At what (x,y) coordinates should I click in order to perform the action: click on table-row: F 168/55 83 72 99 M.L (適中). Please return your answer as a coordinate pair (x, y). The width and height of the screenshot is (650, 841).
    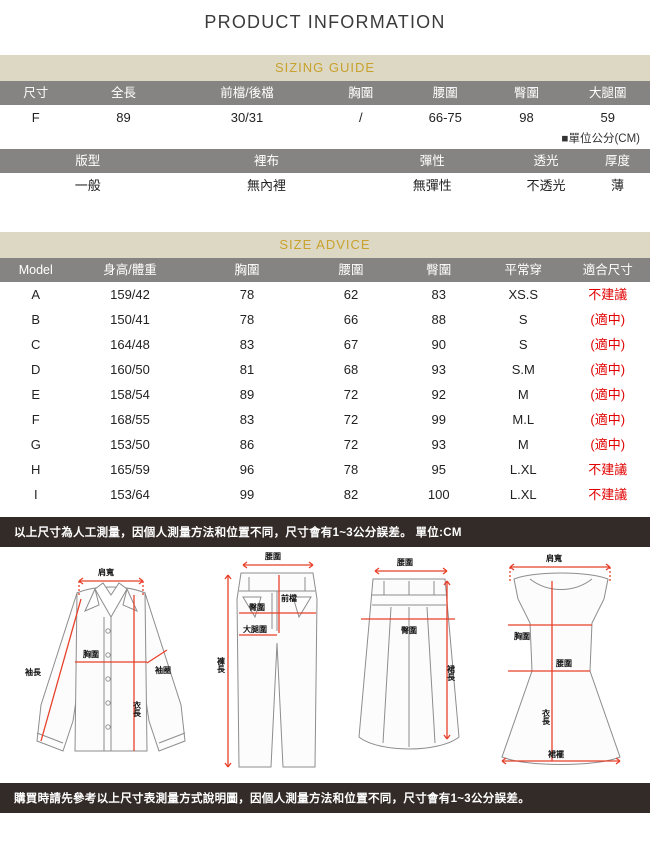
    Looking at the image, I should click on (325, 419).